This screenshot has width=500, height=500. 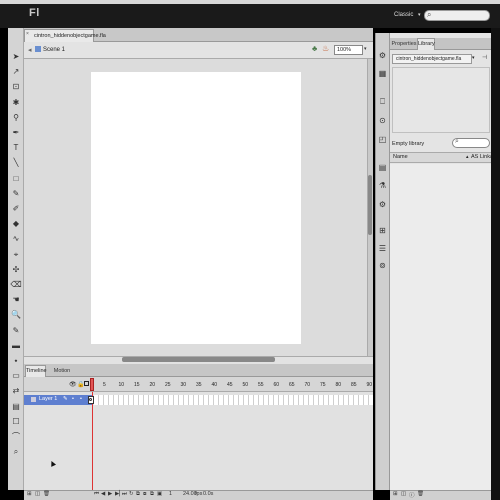 What do you see at coordinates (37, 494) in the screenshot?
I see `timeline-control-icon: ◫` at bounding box center [37, 494].